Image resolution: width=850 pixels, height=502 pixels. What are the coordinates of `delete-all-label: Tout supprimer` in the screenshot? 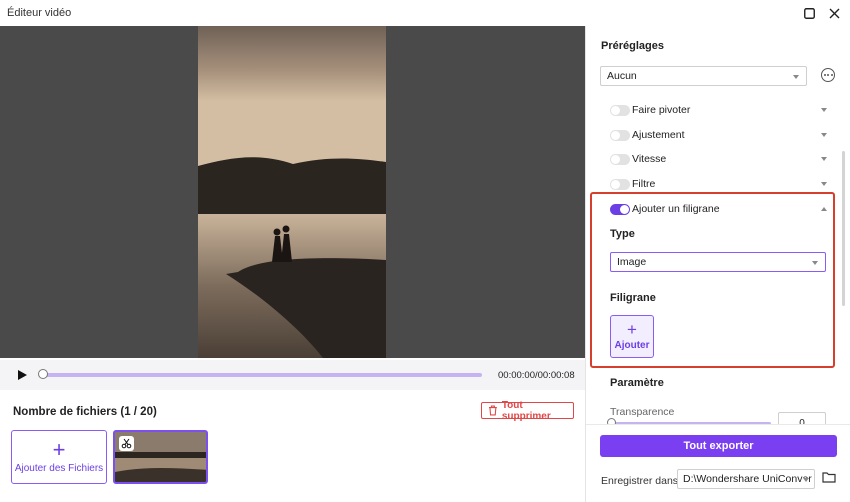 It's located at (526, 410).